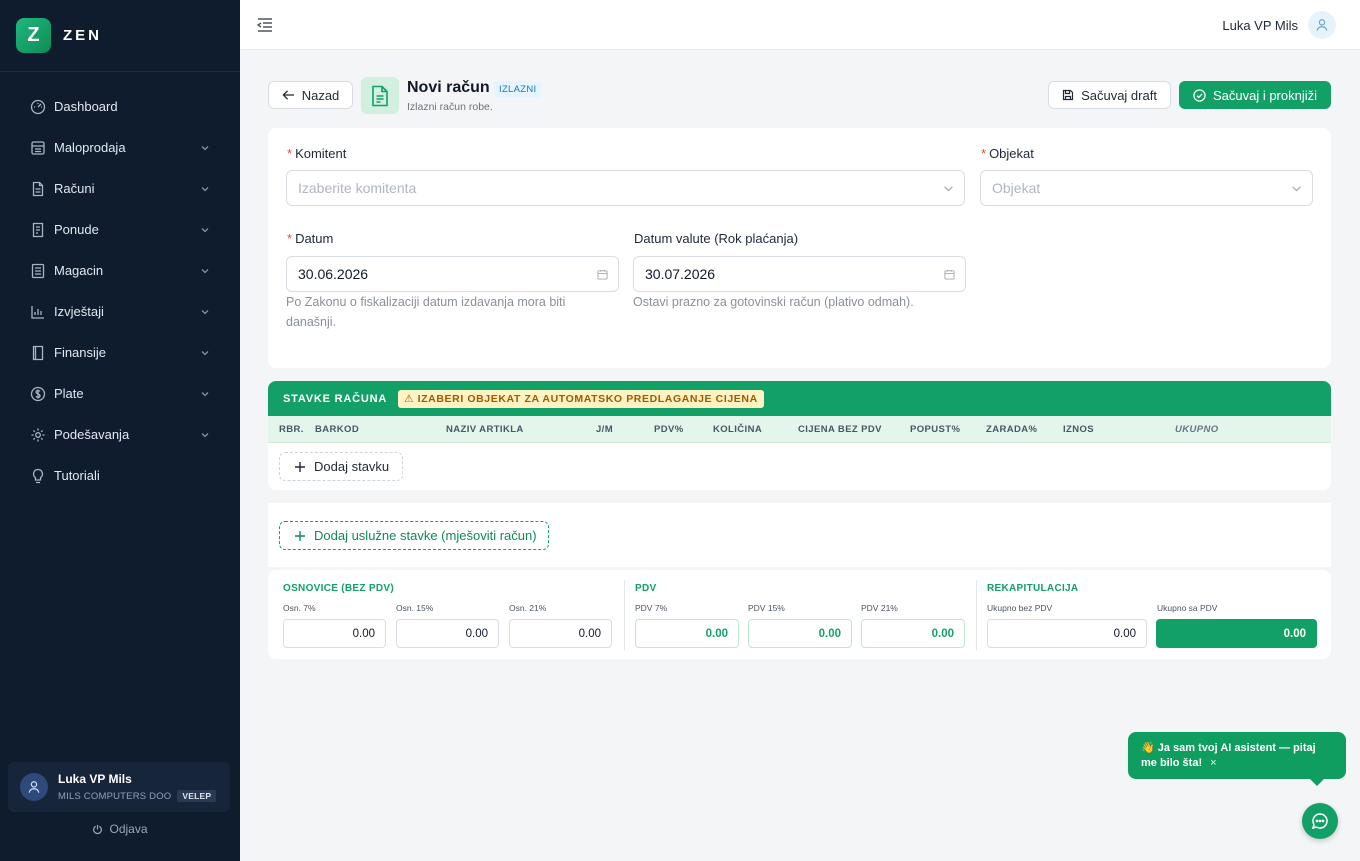  I want to click on logout-label: Odjava, so click(128, 829).